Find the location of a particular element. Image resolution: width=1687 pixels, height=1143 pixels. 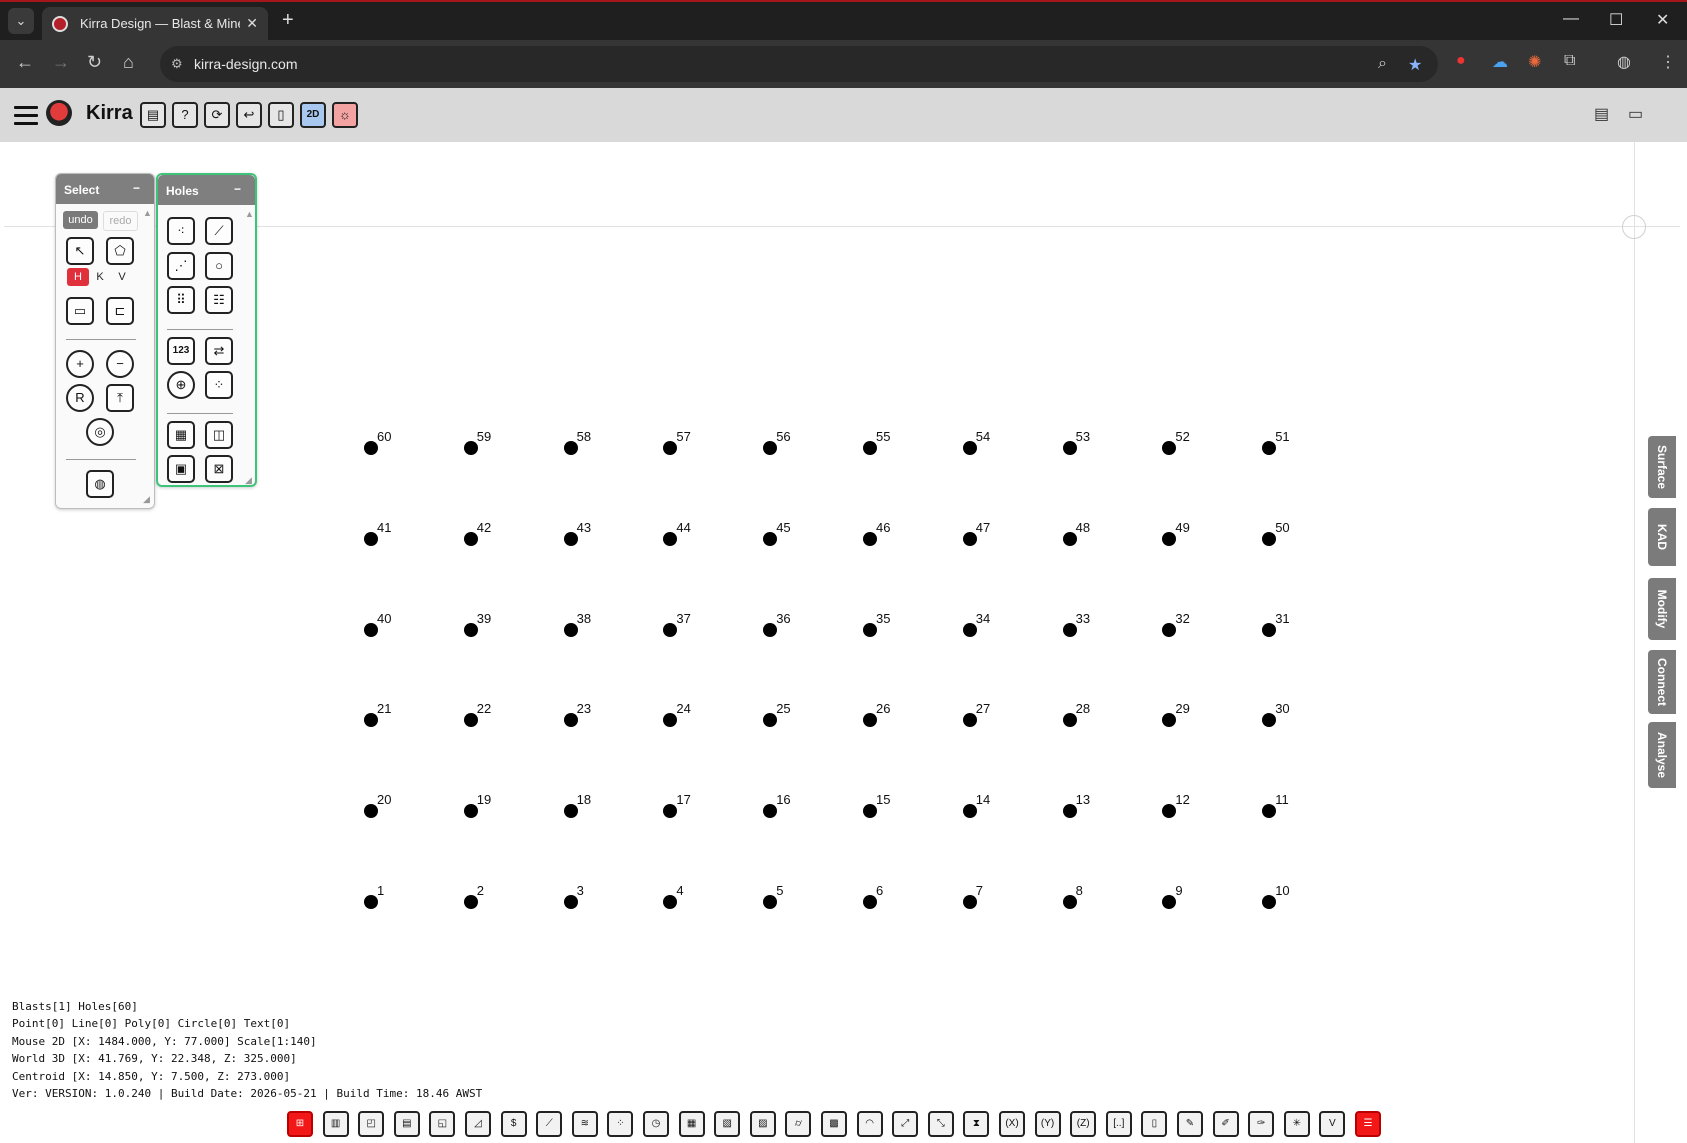

table-settings-icon: ▦ is located at coordinates (181, 435).